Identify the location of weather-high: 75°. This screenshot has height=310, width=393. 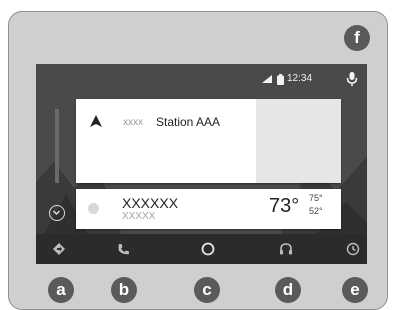
(316, 198).